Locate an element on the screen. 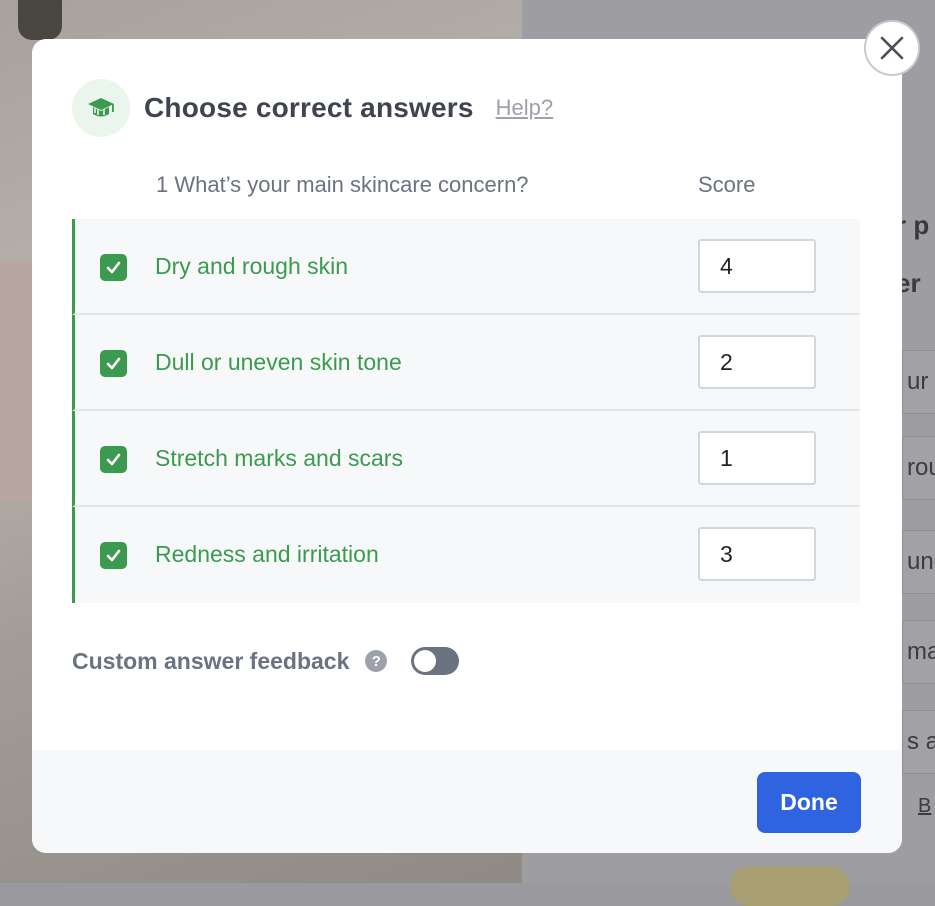  background-option: une is located at coordinates (918, 562).